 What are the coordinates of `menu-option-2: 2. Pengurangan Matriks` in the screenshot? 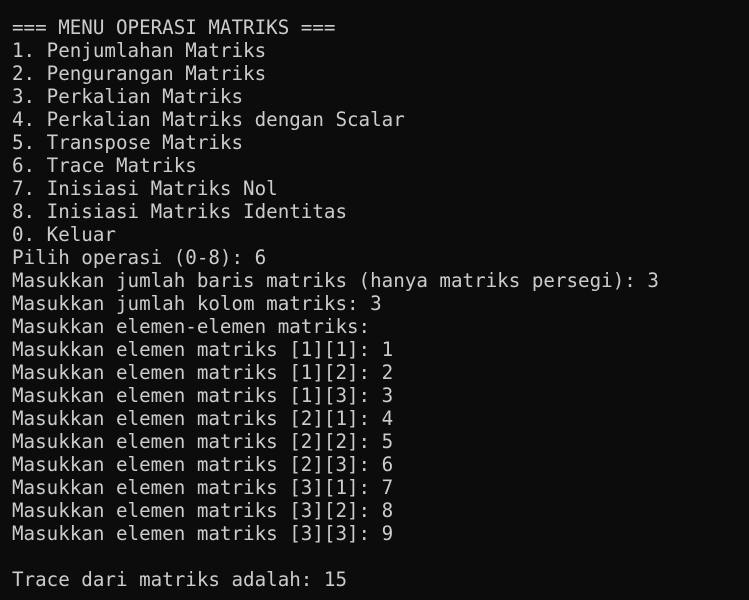 It's located at (139, 73).